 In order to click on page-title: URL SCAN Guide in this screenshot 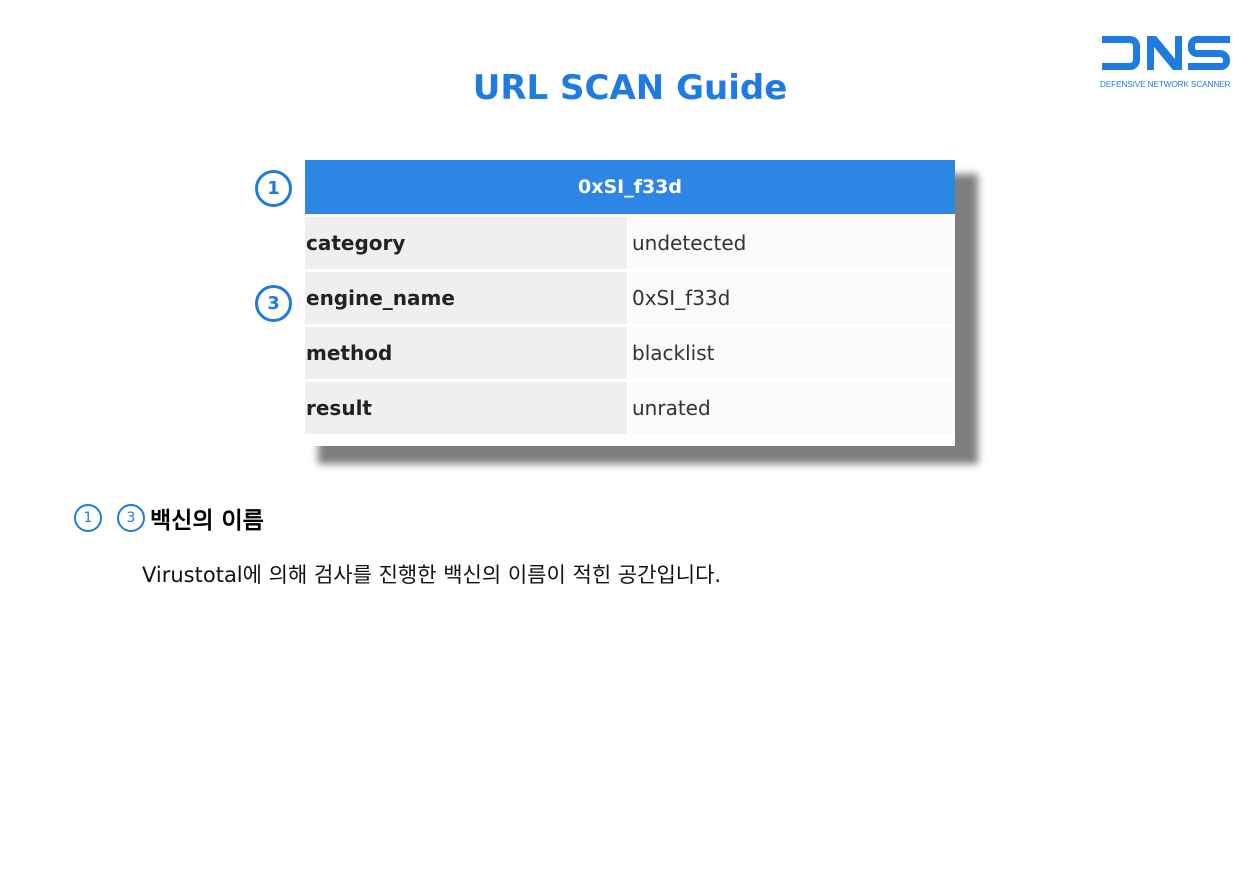, I will do `click(630, 88)`.